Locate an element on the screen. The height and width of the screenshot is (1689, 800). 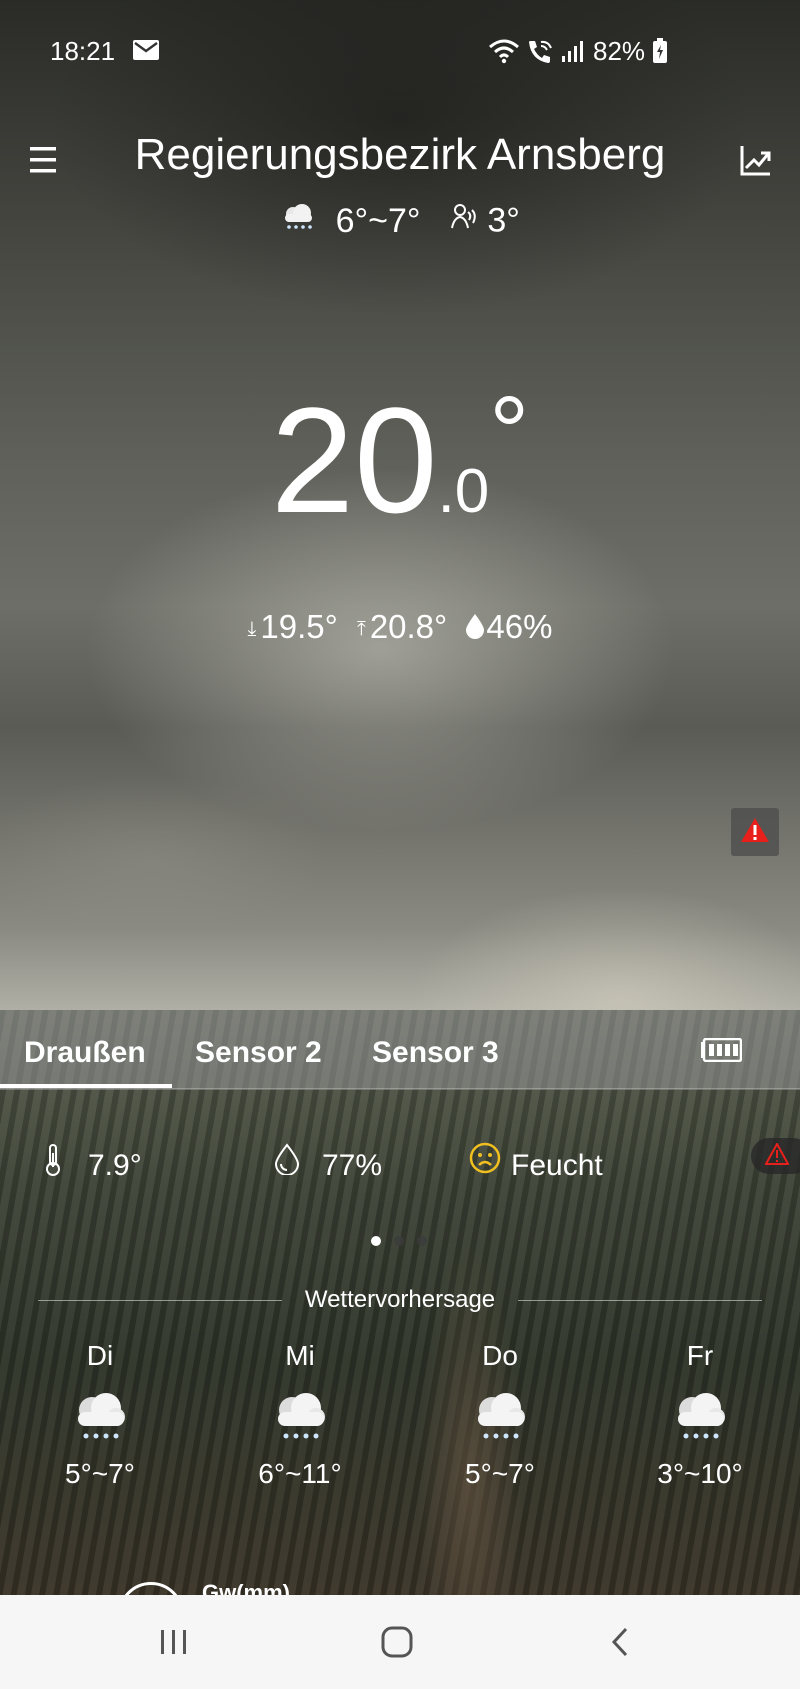
tab-sensor-3: Sensor 3 is located at coordinates (435, 1053).